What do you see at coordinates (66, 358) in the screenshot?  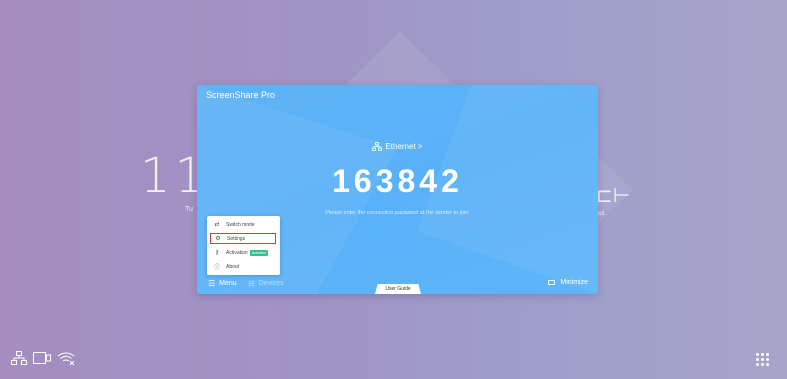 I see `wifi-off-icon` at bounding box center [66, 358].